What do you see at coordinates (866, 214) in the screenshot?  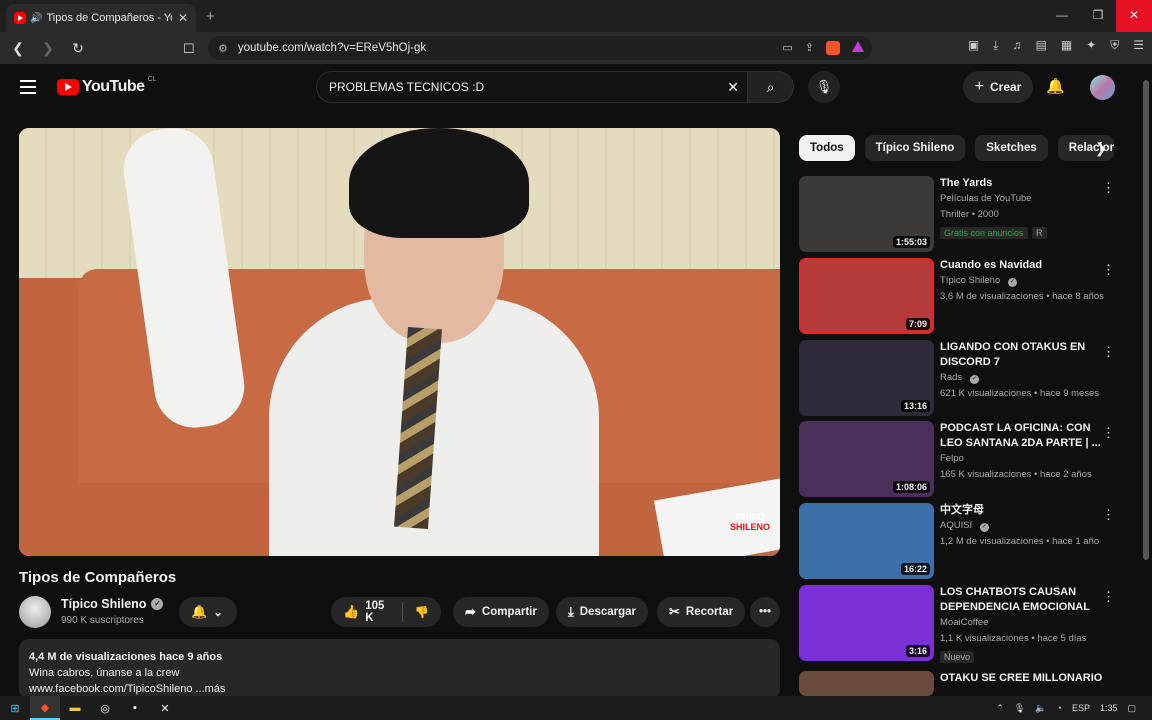 I see `thumbnail: 1:55:03` at bounding box center [866, 214].